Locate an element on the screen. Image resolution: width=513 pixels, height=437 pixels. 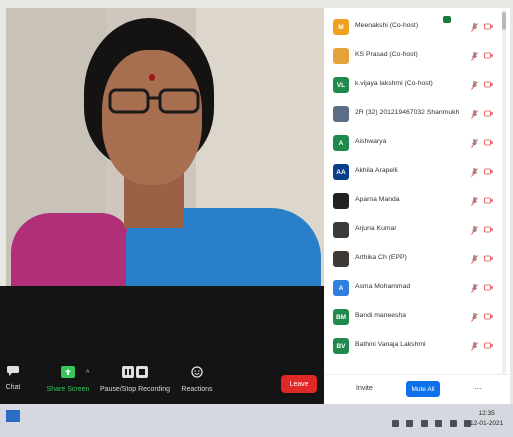
participant-name: KS Prasad (Co-host) is located at coordinates (386, 54).